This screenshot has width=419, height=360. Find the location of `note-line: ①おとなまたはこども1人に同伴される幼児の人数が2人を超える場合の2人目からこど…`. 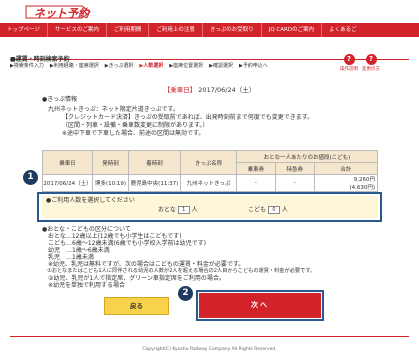

note-line: ①おとなまたはこども1人に同伴される幼児の人数が2人を超える場合の2人目からこど… is located at coordinates (179, 271).